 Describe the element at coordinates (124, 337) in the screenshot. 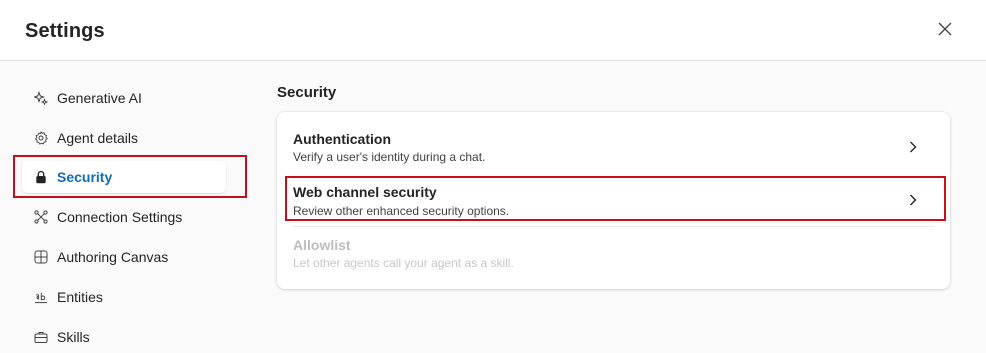

I see `sidebar-item-skills: Skills` at that location.